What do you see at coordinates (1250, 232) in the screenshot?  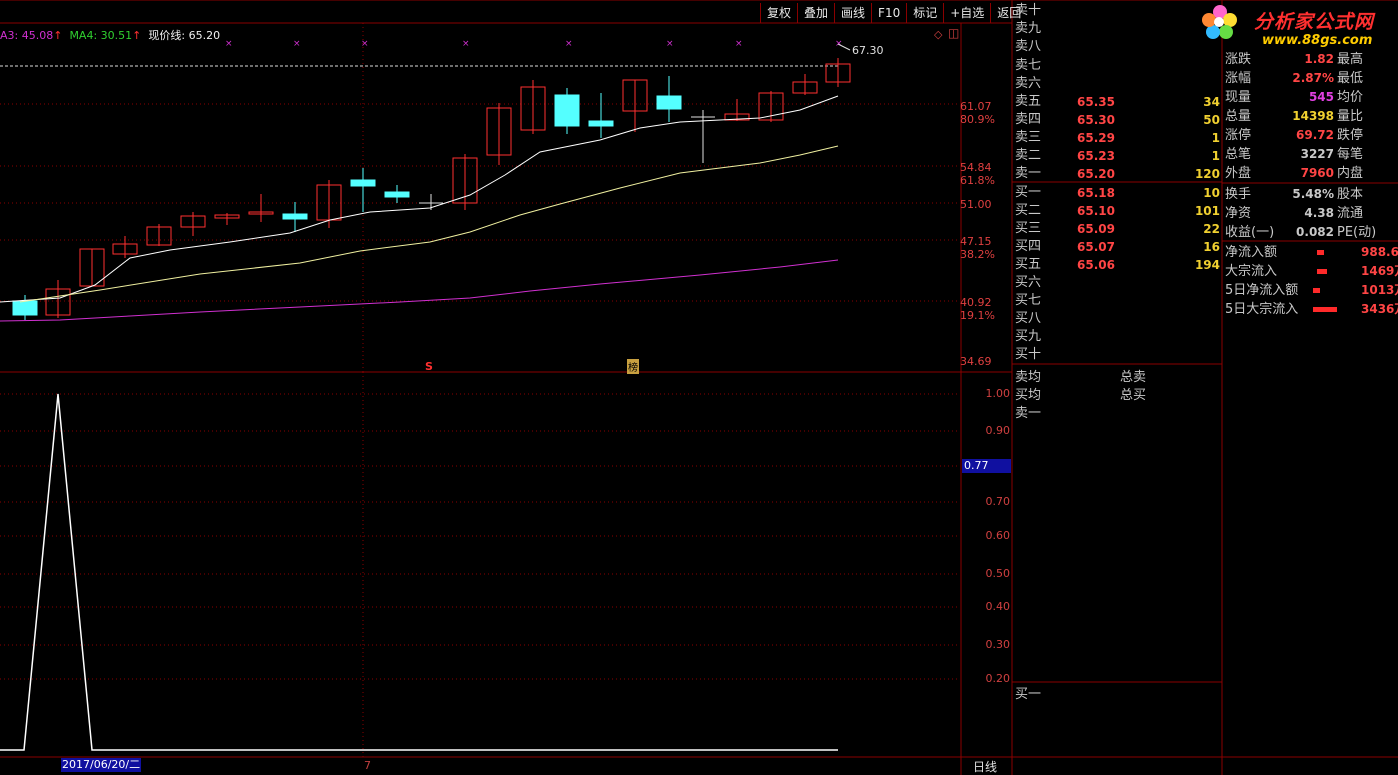 I see `quote-label: 收益(一)` at bounding box center [1250, 232].